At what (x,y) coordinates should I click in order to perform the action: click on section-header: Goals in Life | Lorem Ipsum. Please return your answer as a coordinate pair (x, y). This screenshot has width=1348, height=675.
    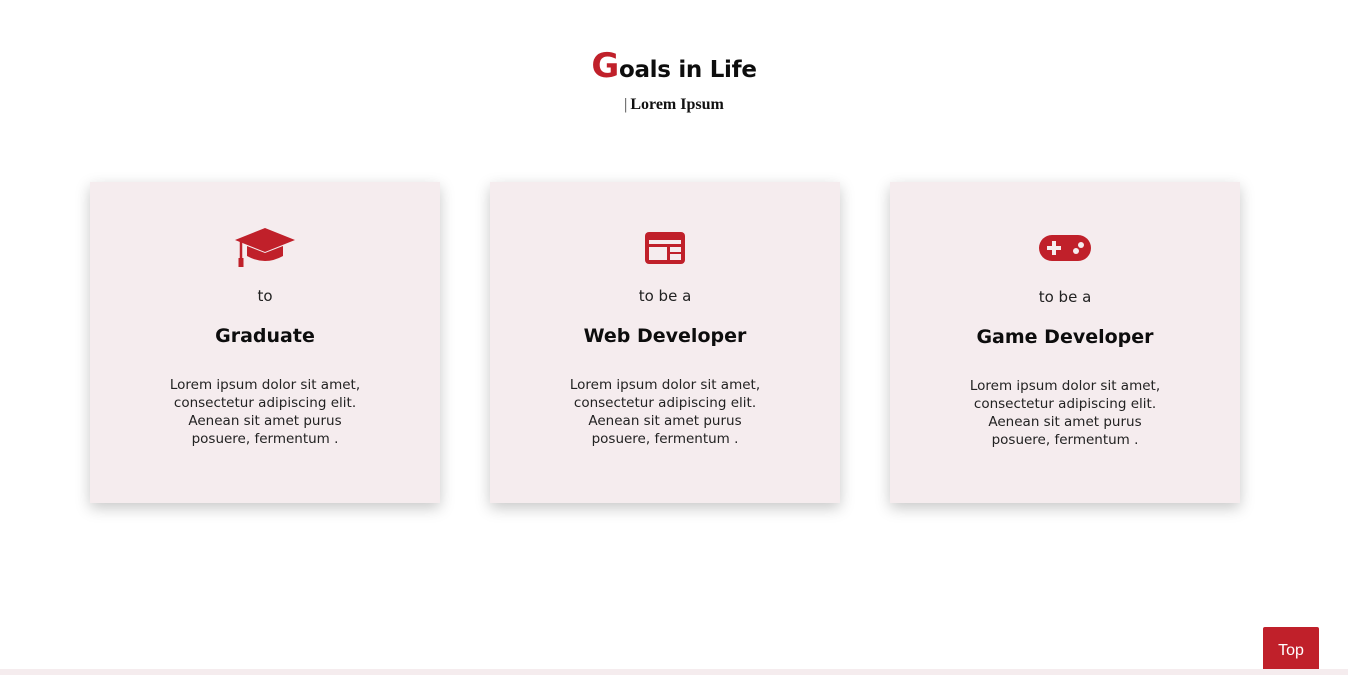
    Looking at the image, I should click on (674, 79).